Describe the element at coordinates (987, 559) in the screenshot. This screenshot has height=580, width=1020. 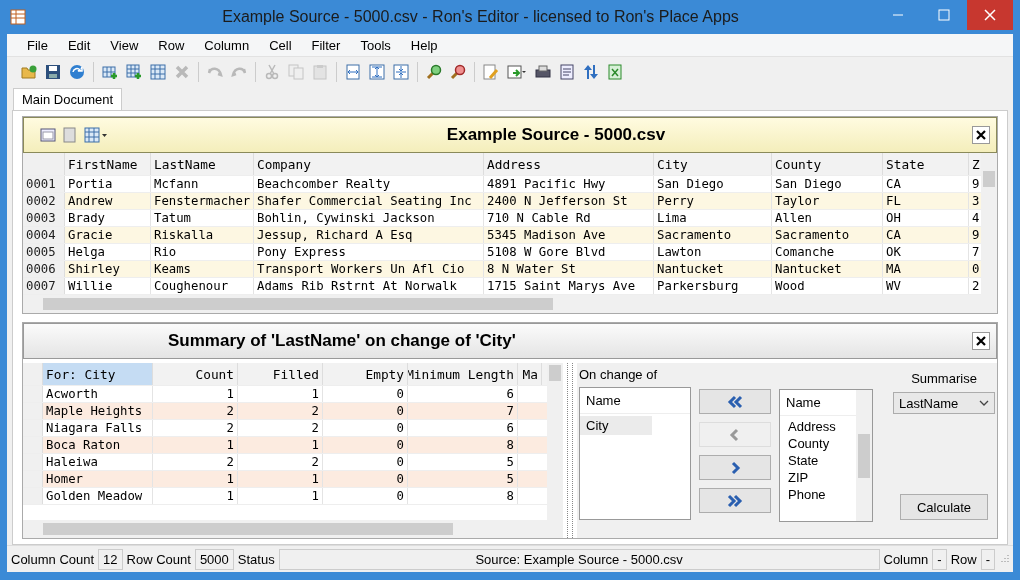
I see `status-value: -` at that location.